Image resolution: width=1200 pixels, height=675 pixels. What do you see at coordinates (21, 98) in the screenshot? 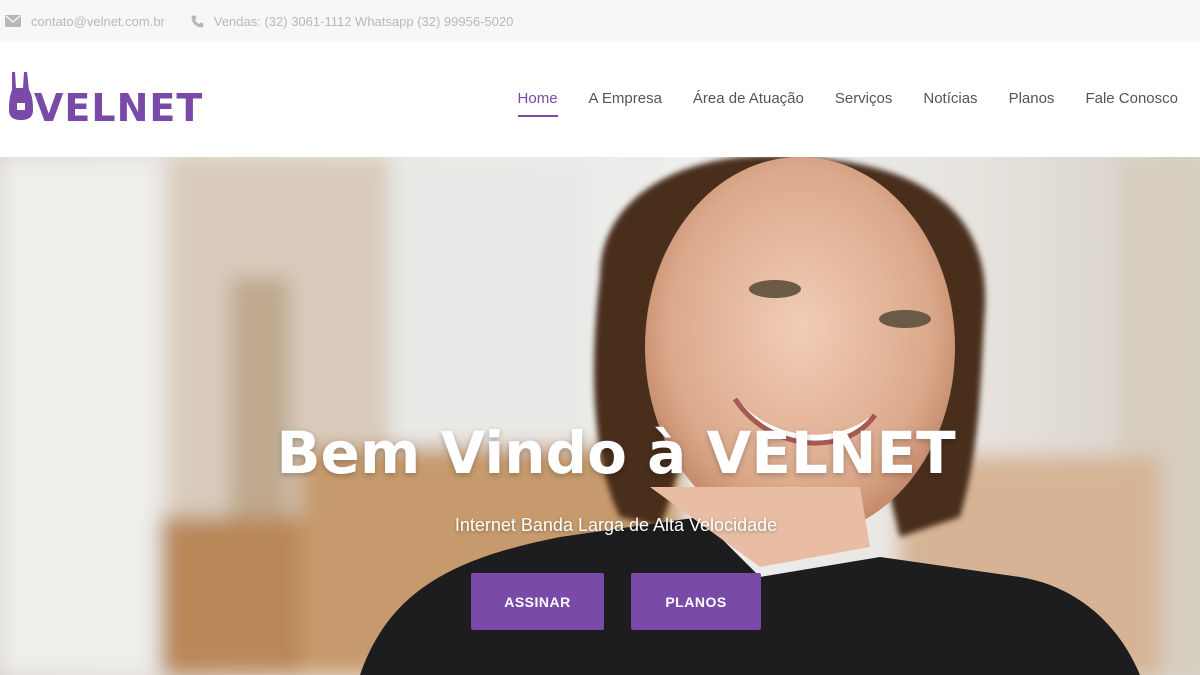
I see `logo-mark-icon` at bounding box center [21, 98].